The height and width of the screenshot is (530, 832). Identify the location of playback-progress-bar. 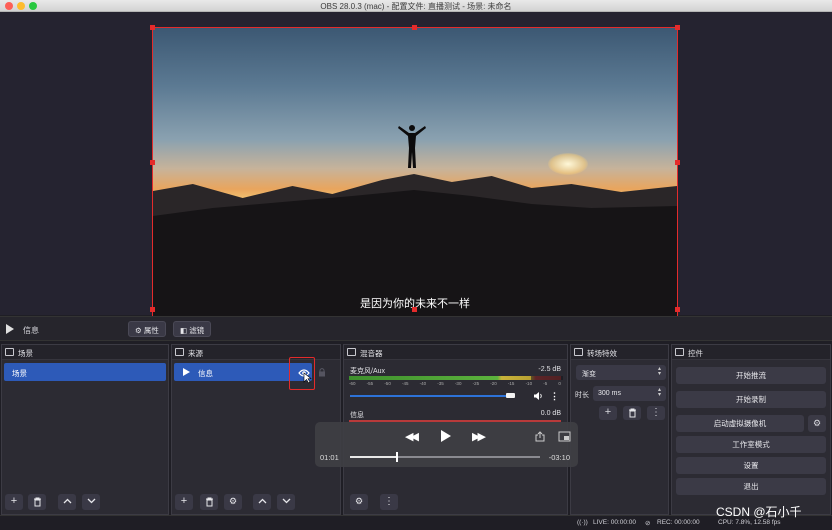
(445, 457).